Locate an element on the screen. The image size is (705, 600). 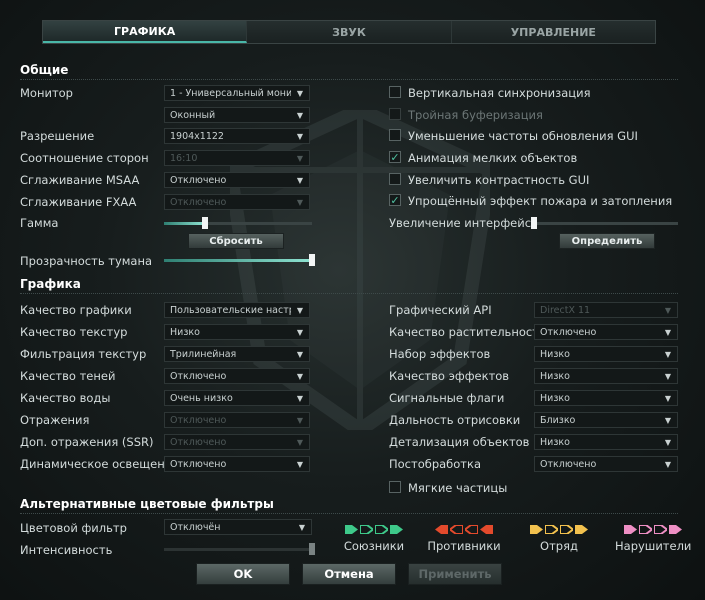
monitor-dropdown: 1 - Универсальный монитор PnP ▼ is located at coordinates (237, 93).